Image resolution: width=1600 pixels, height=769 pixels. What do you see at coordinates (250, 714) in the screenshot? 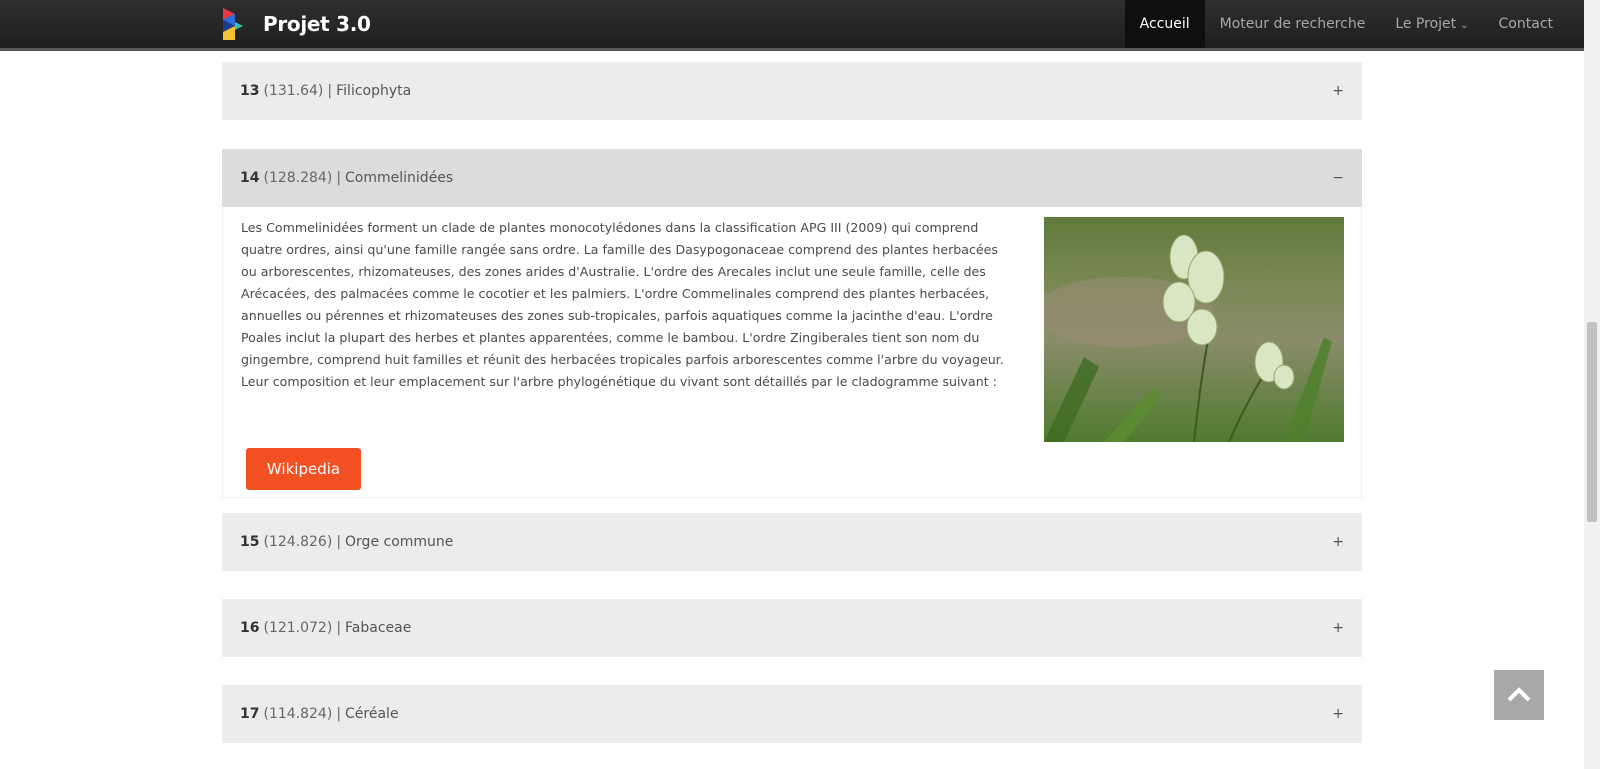
I see `result-rank: 17` at bounding box center [250, 714].